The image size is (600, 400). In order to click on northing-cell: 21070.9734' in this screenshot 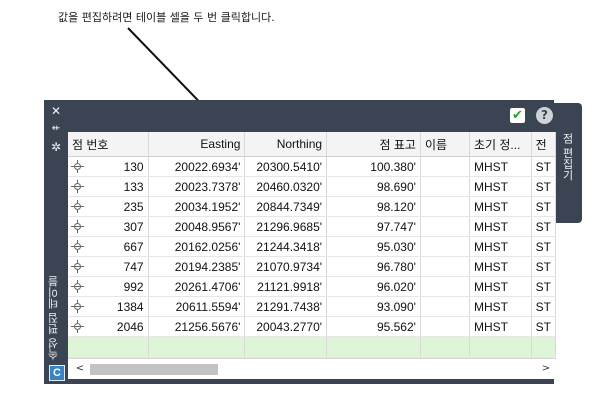, I will do `click(286, 266)`.